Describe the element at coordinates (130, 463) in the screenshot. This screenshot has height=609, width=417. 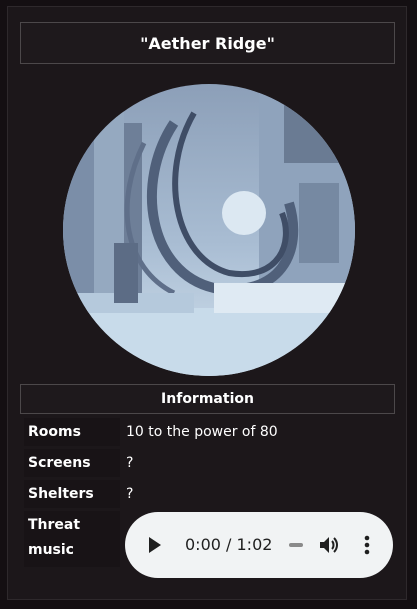
I see `info-value-screens: ?` at that location.